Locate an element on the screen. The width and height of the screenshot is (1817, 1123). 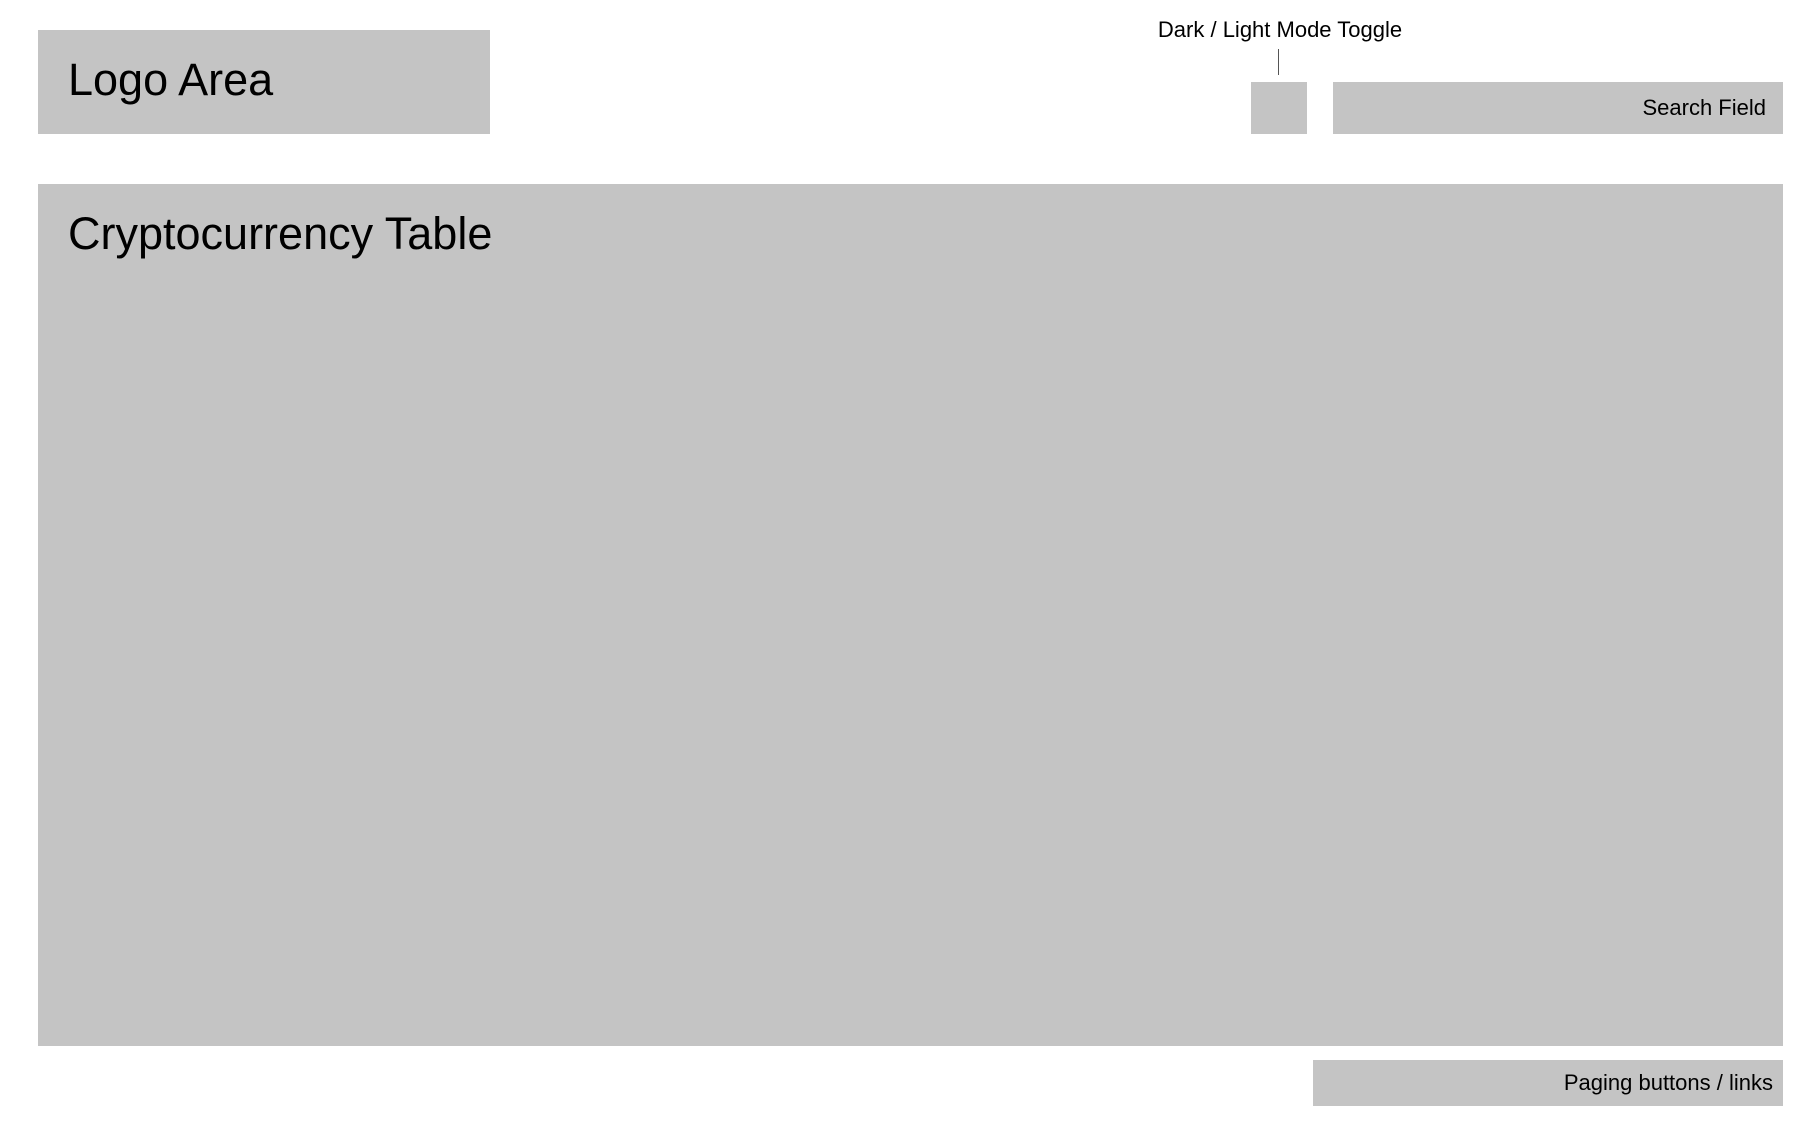
toggle-connector-line is located at coordinates (1278, 62).